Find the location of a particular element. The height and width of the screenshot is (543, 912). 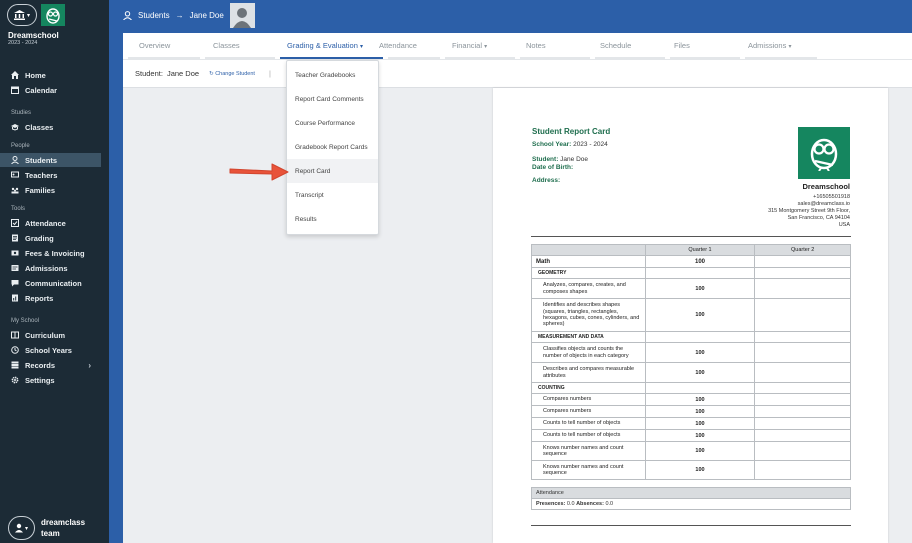

table-header-row: Quarter 1 Quarter 2 is located at coordinates (691, 250).